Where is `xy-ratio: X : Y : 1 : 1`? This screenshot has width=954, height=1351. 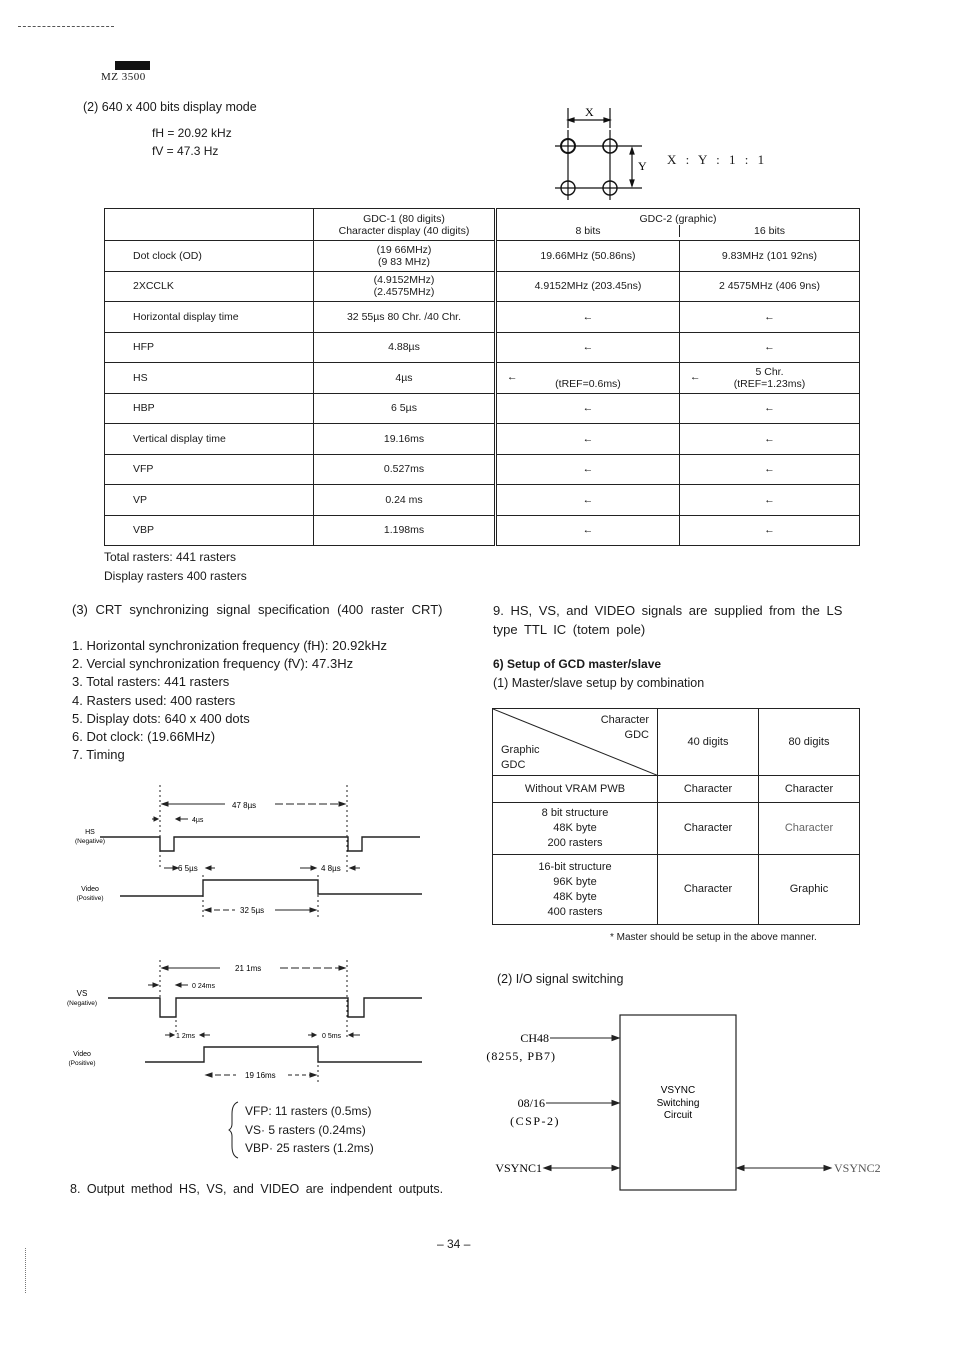
xy-ratio: X : Y : 1 : 1 is located at coordinates (717, 159).